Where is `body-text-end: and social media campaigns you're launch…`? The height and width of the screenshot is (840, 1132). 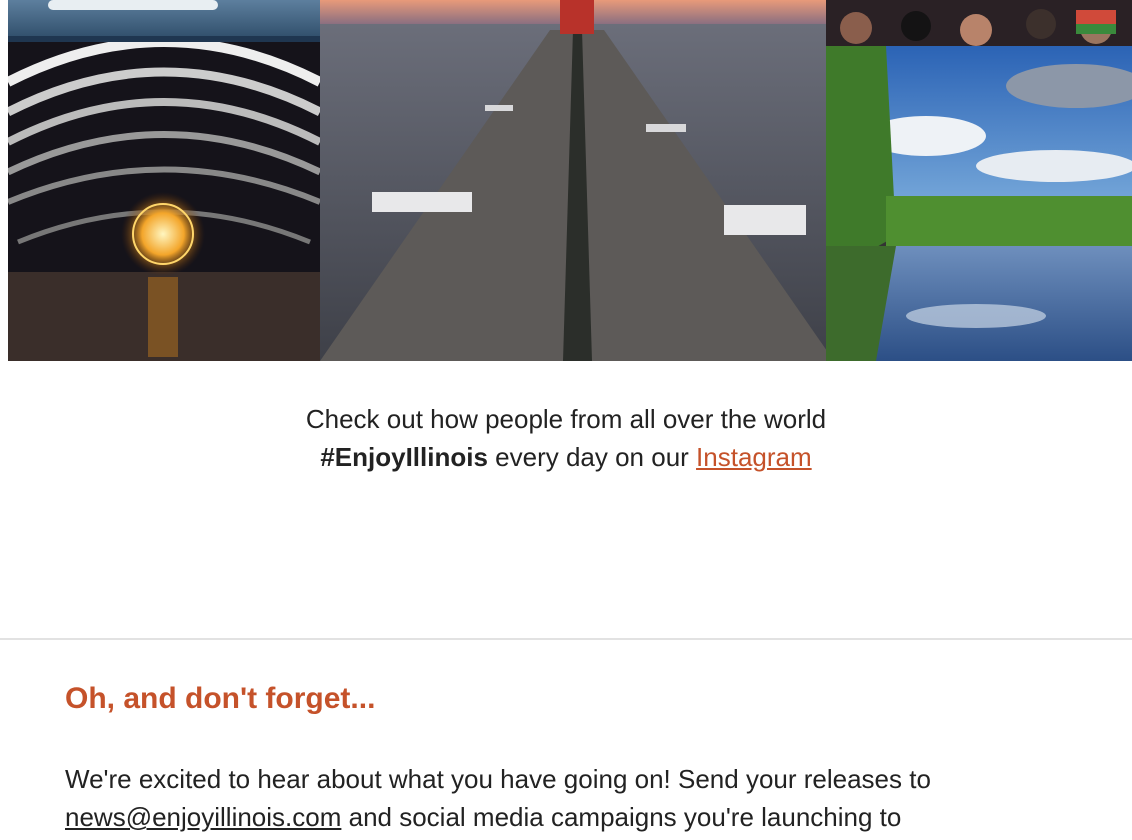 body-text-end: and social media campaigns you're launch… is located at coordinates (621, 817).